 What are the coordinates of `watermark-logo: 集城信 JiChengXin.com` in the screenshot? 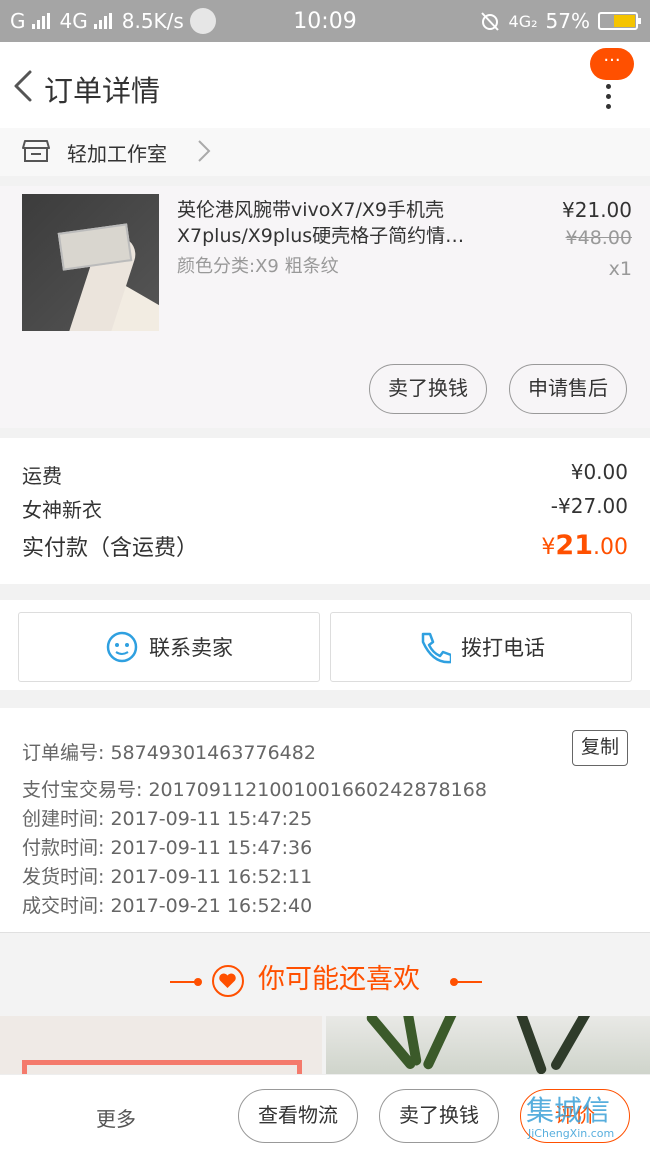 It's located at (584, 1119).